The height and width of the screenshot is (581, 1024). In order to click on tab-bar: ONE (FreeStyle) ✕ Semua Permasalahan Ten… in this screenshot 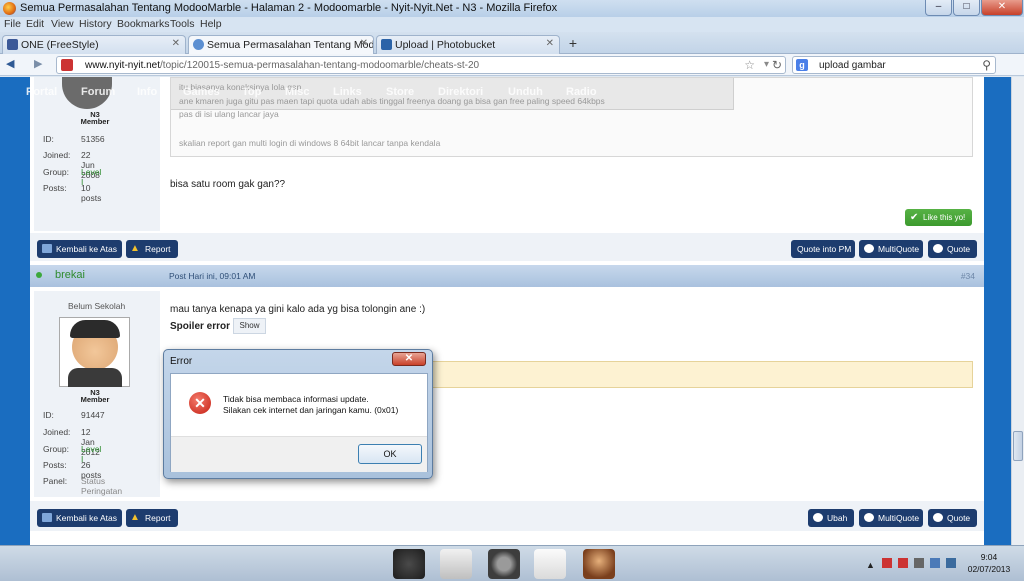, I will do `click(512, 43)`.